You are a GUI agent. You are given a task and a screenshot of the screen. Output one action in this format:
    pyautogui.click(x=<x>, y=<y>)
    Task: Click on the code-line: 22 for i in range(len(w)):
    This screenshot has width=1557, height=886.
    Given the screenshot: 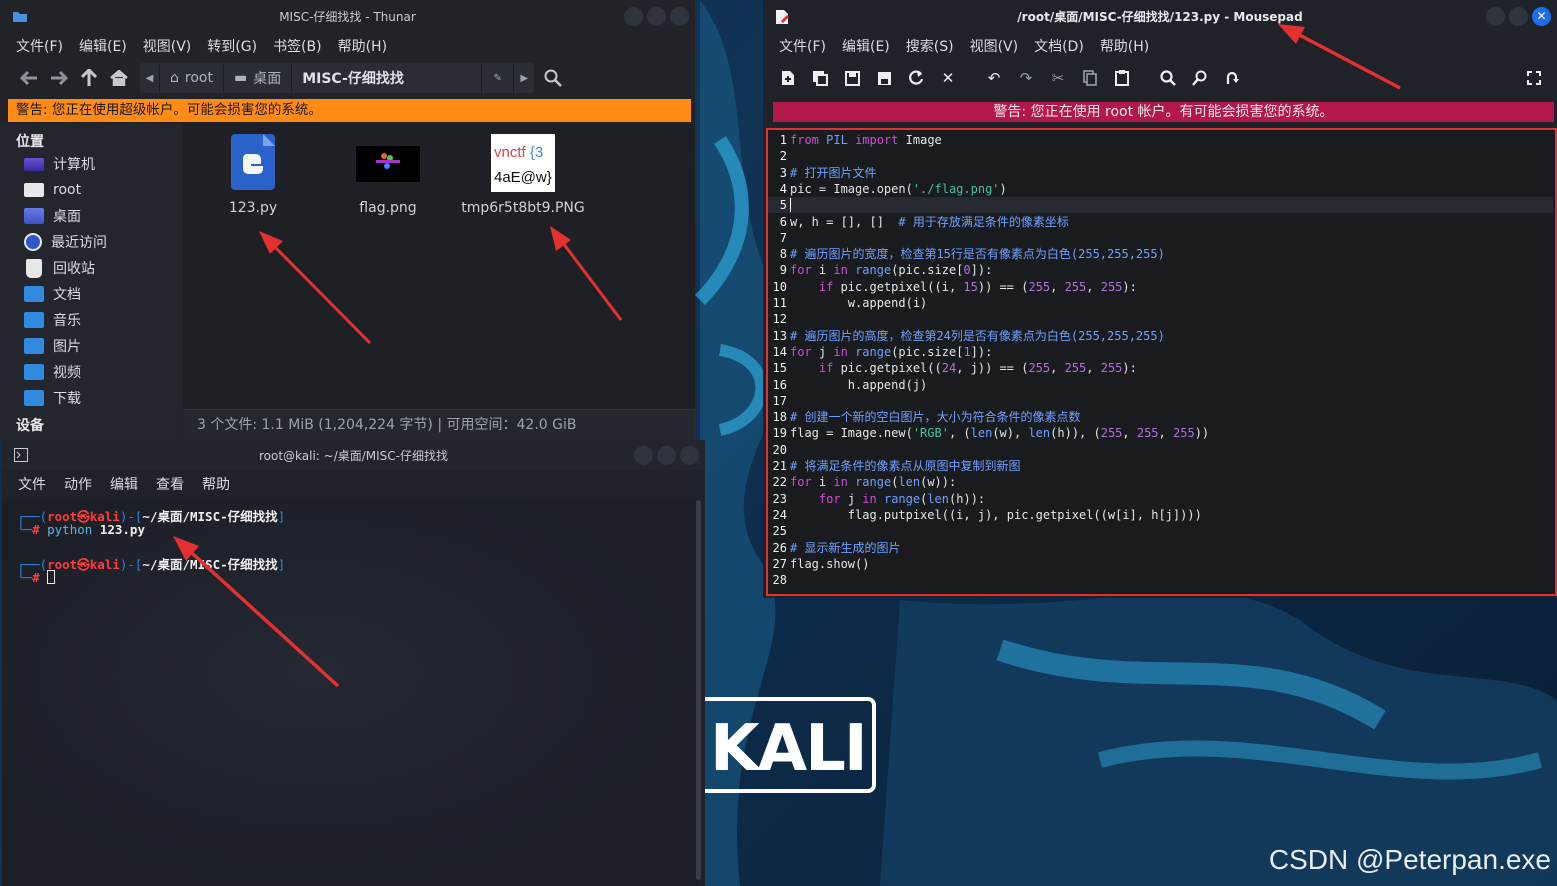 What is the action you would take?
    pyautogui.click(x=1160, y=482)
    